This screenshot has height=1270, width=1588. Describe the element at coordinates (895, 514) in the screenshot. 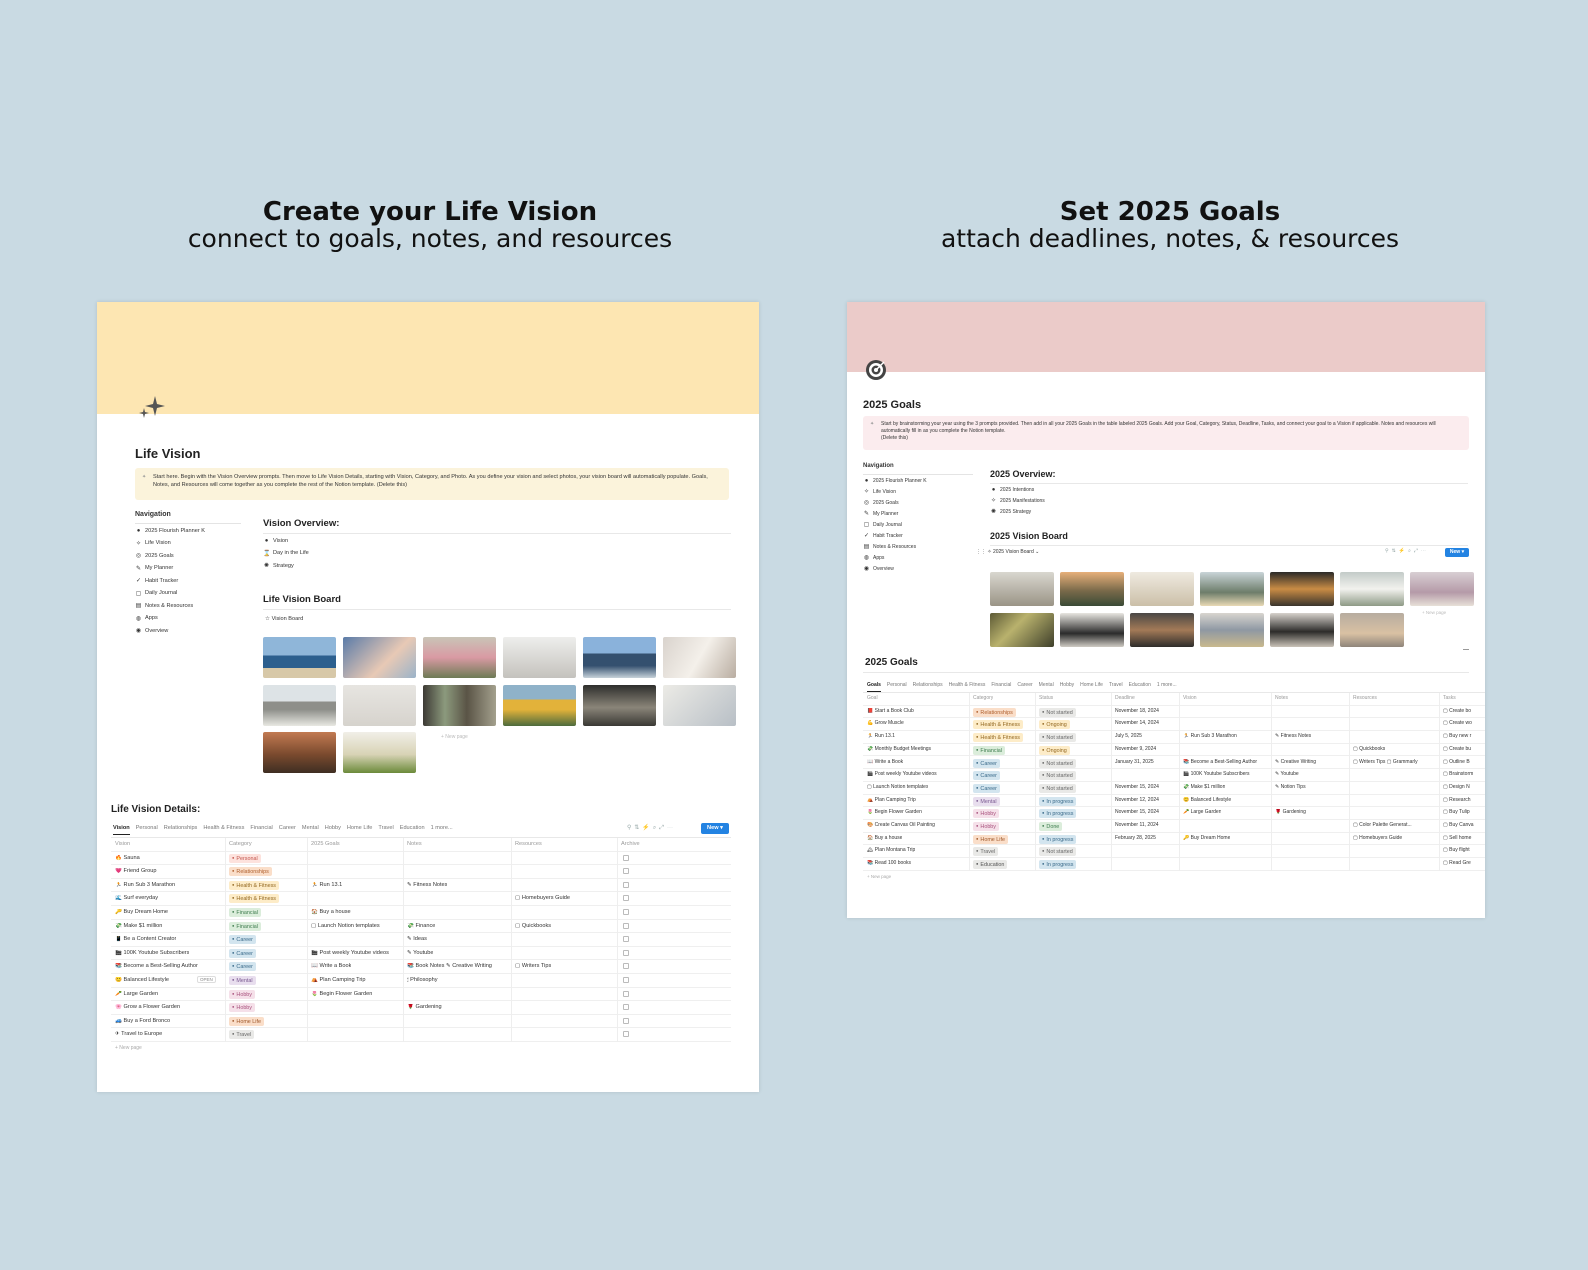

I see `nav-item-3: ✎ My Planner` at that location.